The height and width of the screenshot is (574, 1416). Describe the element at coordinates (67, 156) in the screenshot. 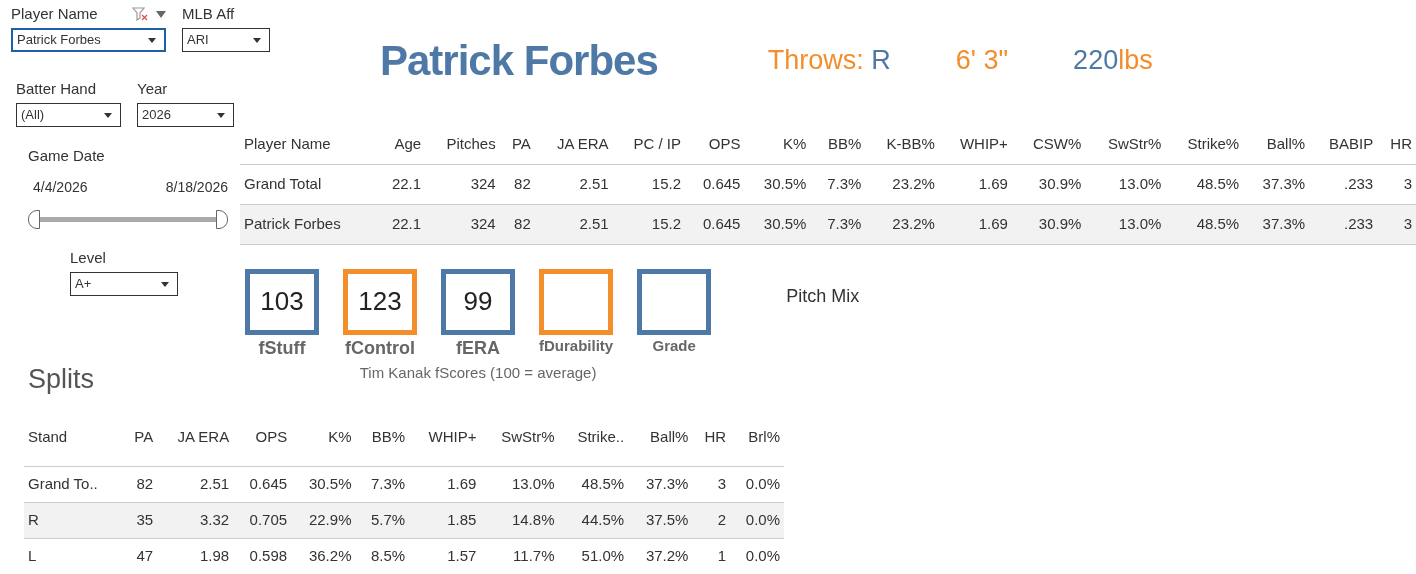

I see `filter-label: Game Date` at that location.